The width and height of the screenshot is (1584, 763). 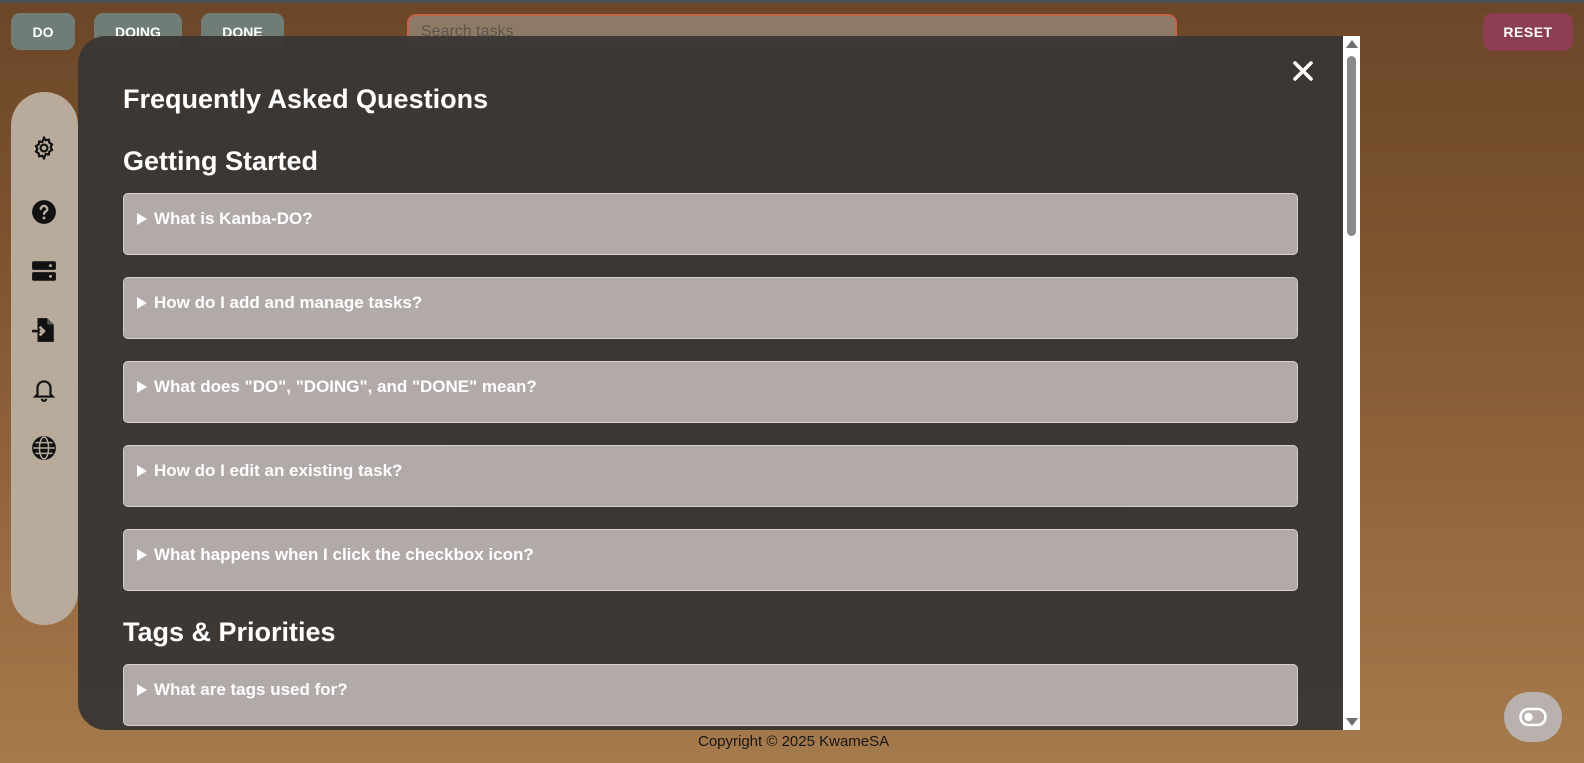 I want to click on modal-title: Frequently Asked Questions, so click(x=306, y=99).